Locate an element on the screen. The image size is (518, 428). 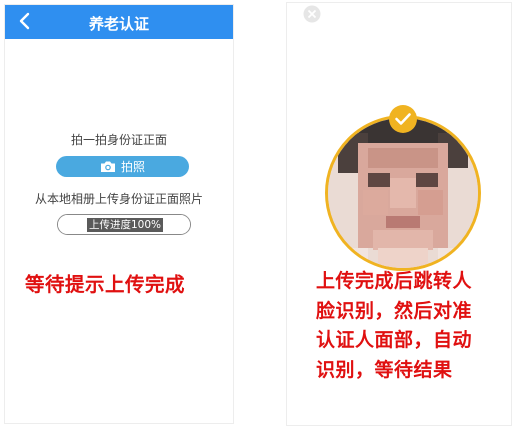
caption-line: 认证人面部，自动 is located at coordinates (394, 340).